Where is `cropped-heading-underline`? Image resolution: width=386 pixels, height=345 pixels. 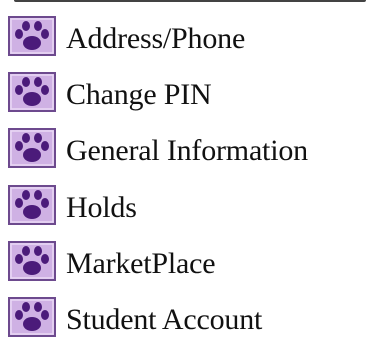
cropped-heading-underline is located at coordinates (190, 3).